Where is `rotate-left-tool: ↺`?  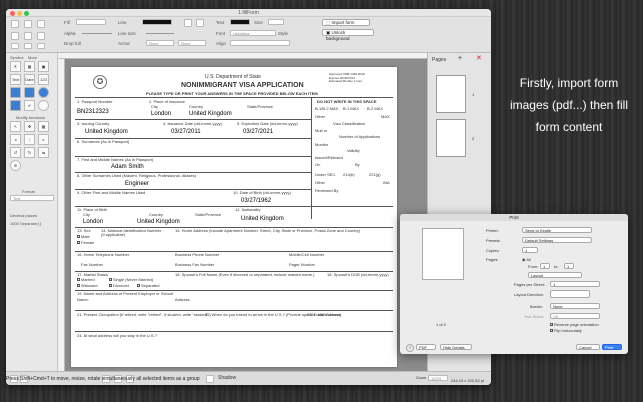 rotate-left-tool: ↺ is located at coordinates (15, 152).